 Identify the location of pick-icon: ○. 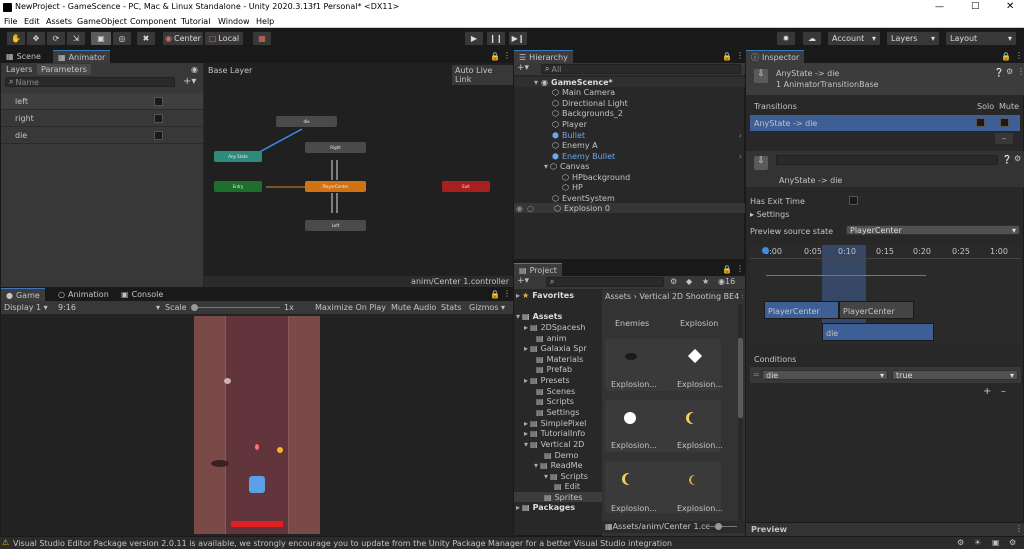
(530, 208).